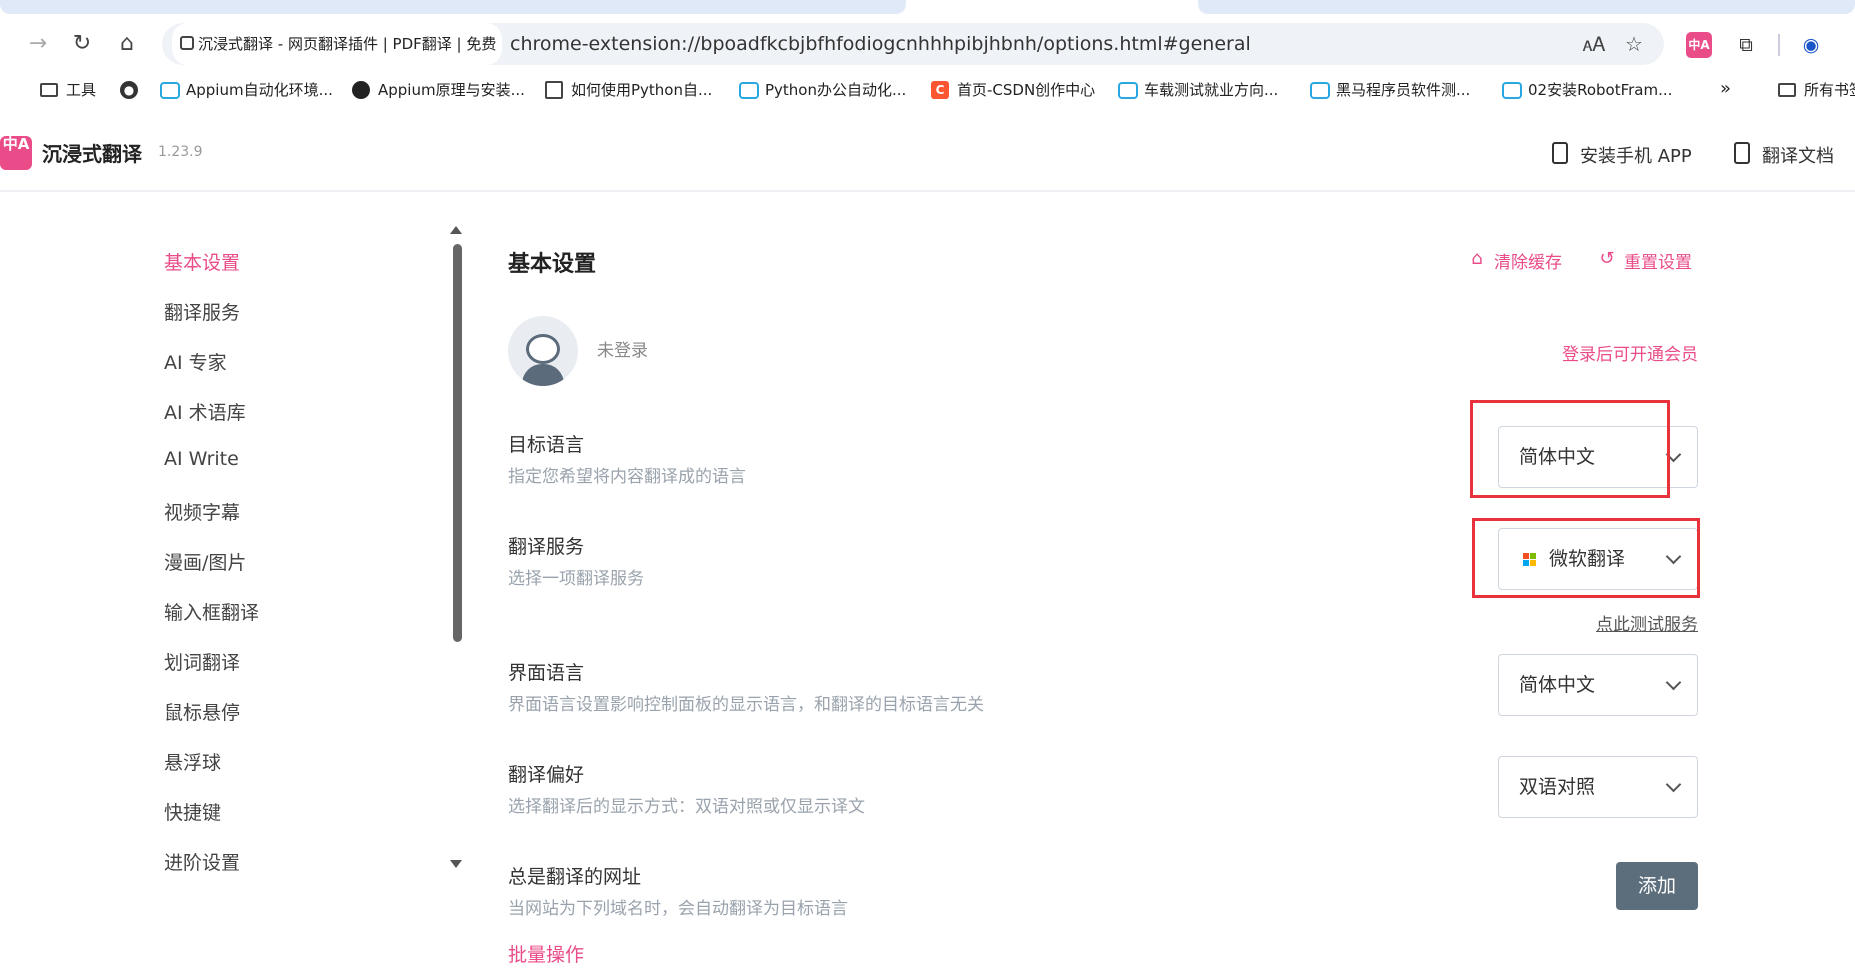  Describe the element at coordinates (1816, 90) in the screenshot. I see `all-bookmarks: 所有书签` at that location.